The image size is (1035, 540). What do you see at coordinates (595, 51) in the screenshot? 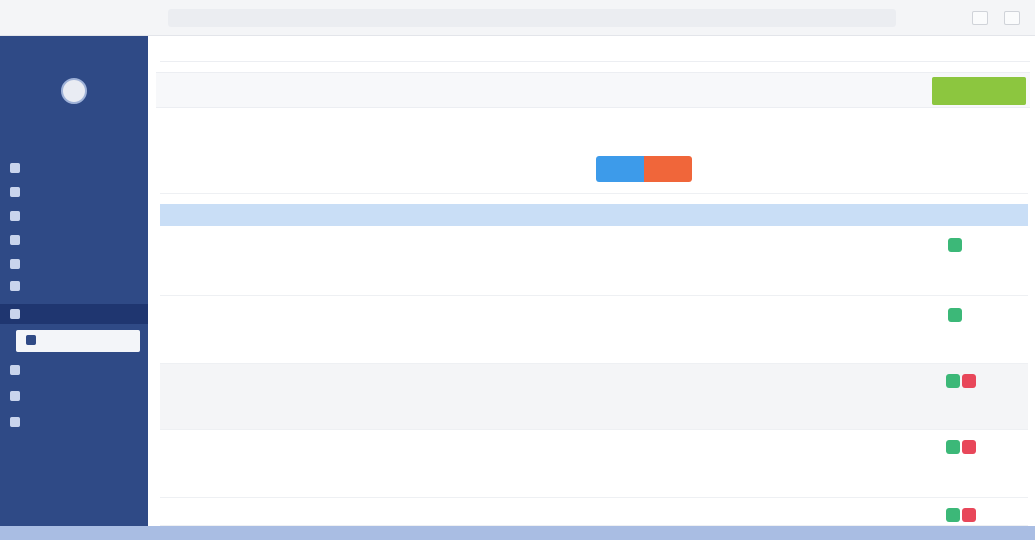
I see `breadcrumb` at bounding box center [595, 51].